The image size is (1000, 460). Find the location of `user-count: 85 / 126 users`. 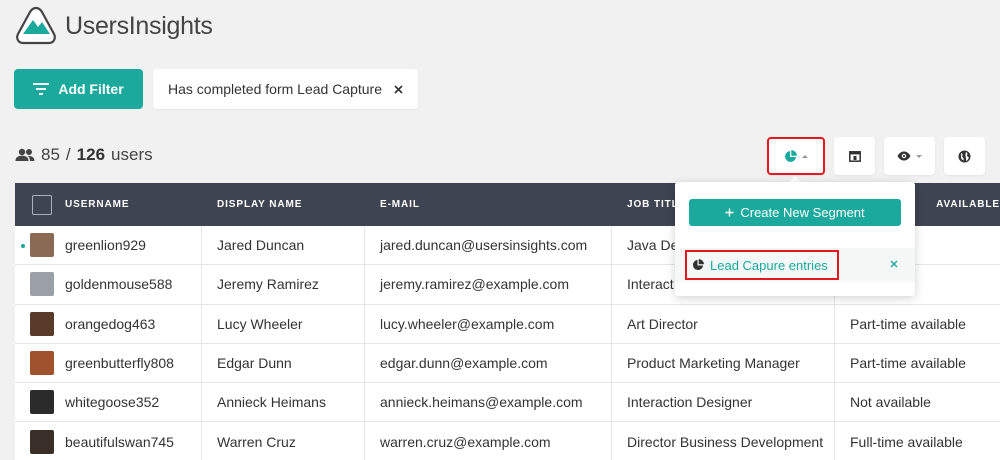

user-count: 85 / 126 users is located at coordinates (84, 155).